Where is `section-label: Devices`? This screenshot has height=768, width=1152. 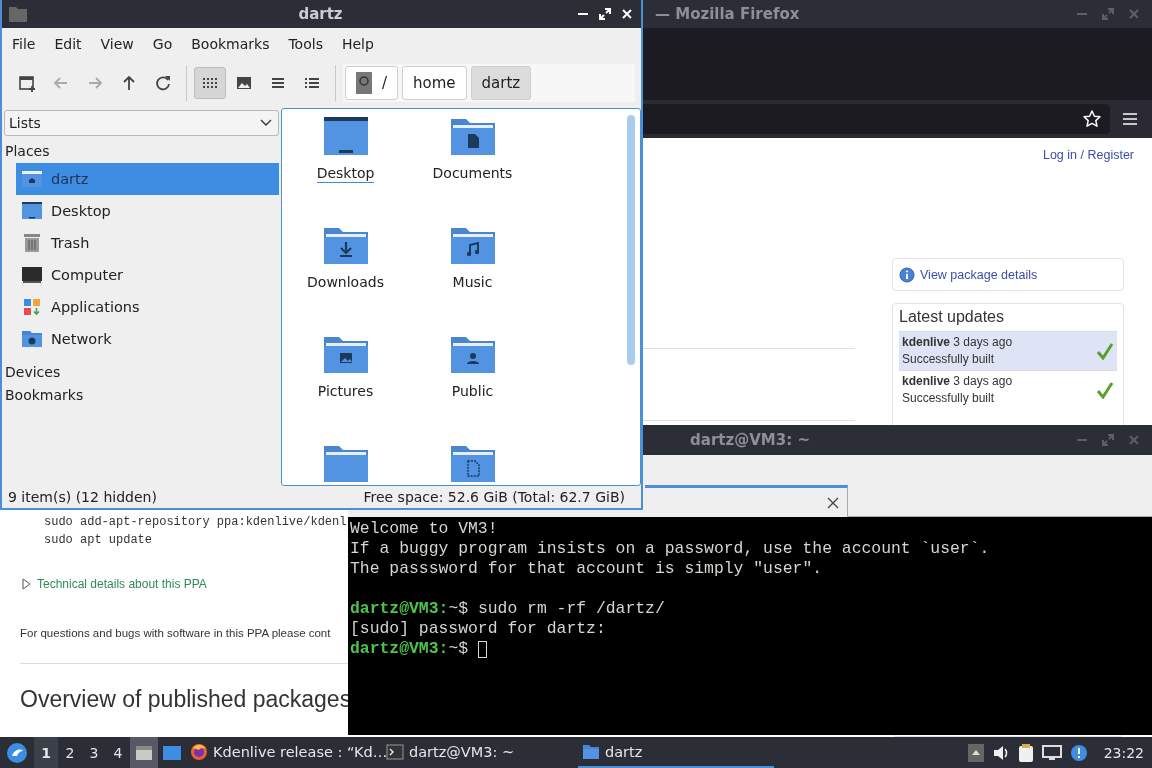 section-label: Devices is located at coordinates (141, 368).